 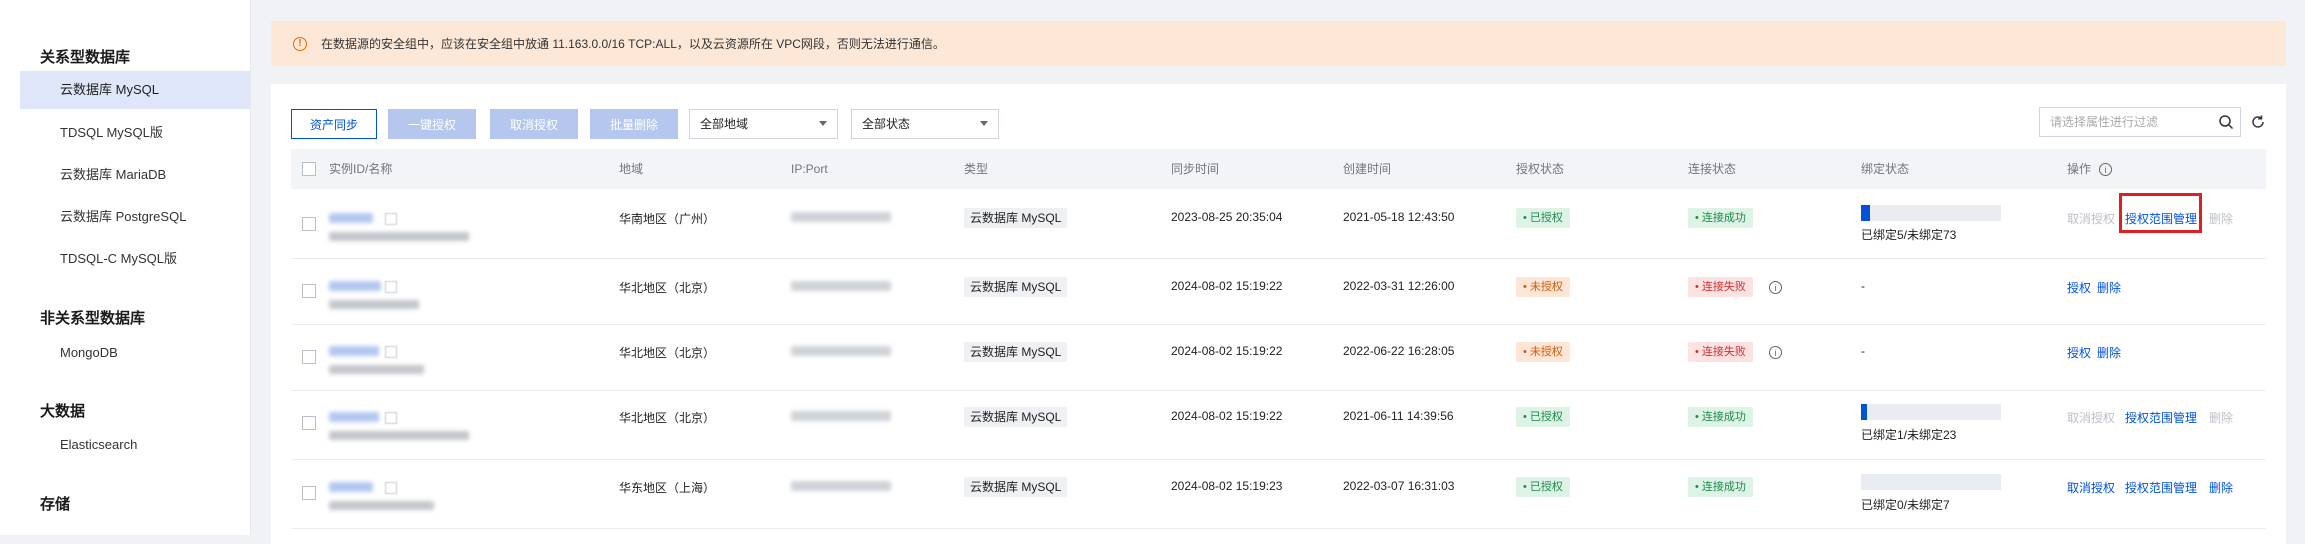 What do you see at coordinates (2160, 213) in the screenshot?
I see `highlight-box` at bounding box center [2160, 213].